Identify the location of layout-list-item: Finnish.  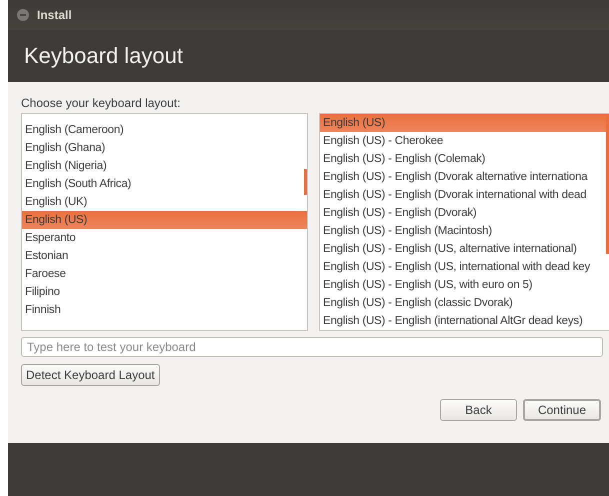
(164, 310).